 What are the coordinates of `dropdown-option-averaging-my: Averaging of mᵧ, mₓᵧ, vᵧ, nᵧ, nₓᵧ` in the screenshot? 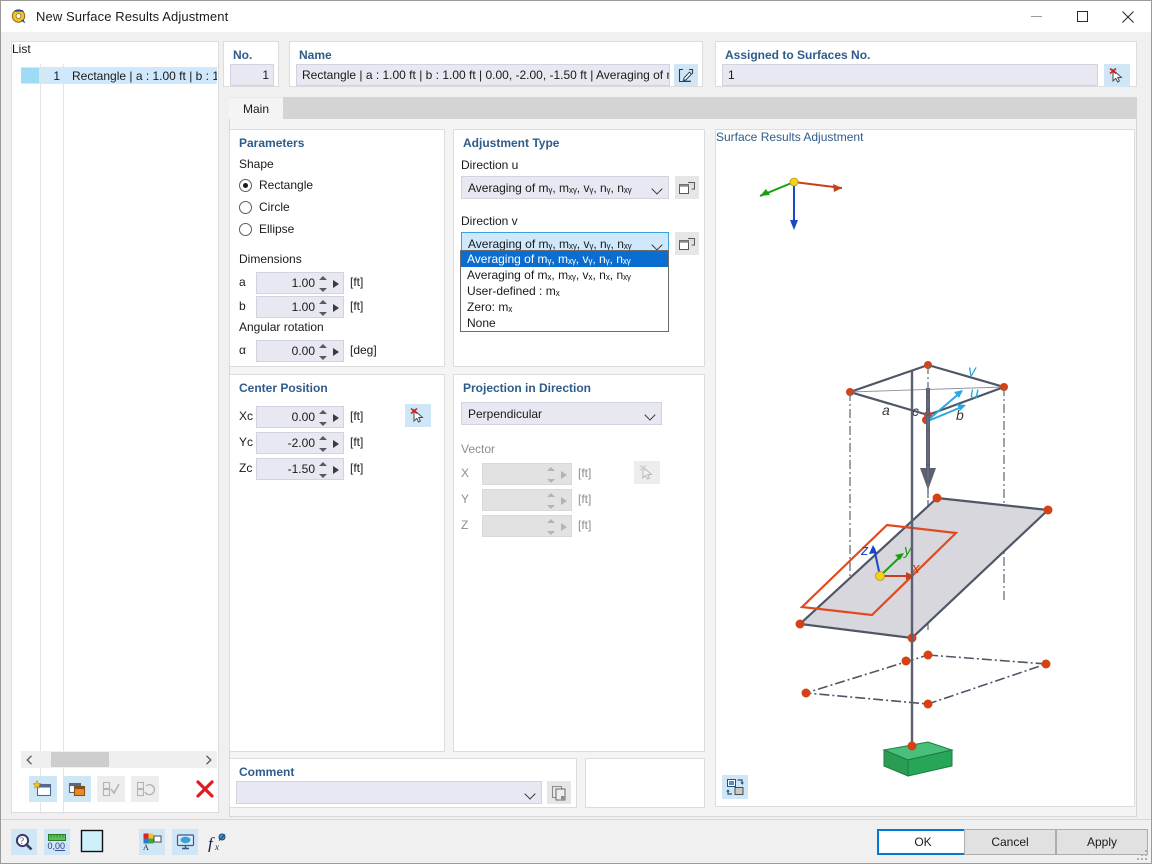 It's located at (564, 259).